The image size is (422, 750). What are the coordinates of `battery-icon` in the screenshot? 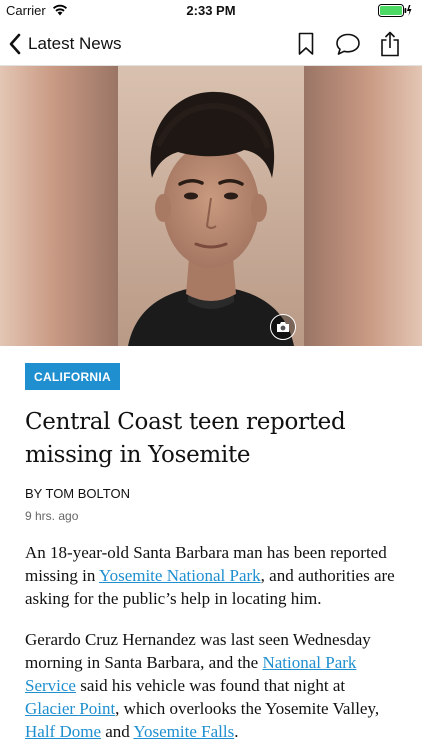 It's located at (395, 10).